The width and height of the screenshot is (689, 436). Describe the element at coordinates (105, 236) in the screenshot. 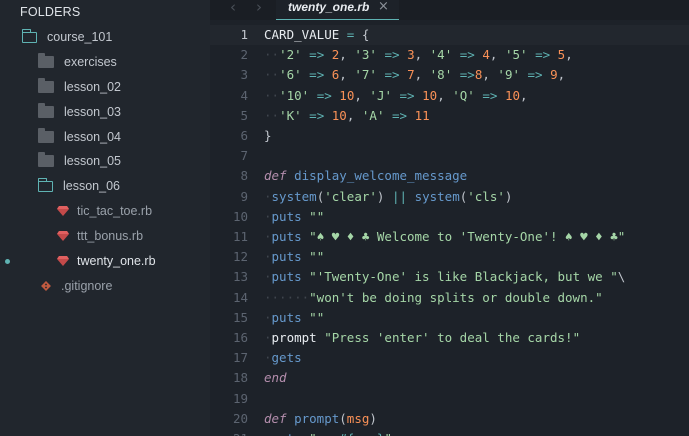

I see `tree-file-ttt-bonus: ttt_bonus.rb` at that location.